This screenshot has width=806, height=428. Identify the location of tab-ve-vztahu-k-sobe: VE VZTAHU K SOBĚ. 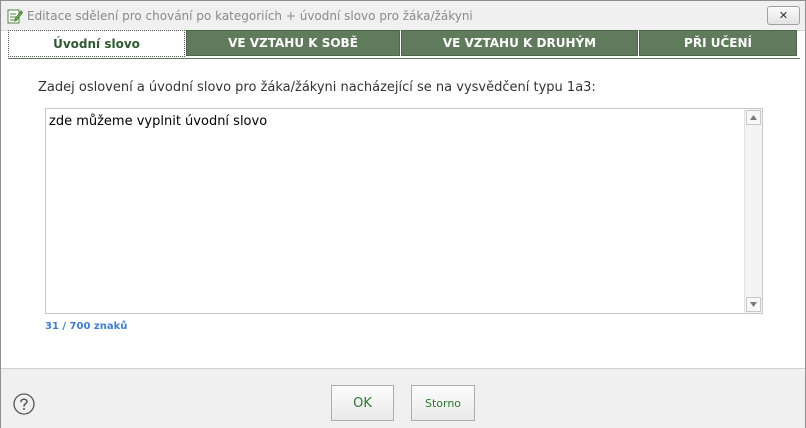
(293, 43).